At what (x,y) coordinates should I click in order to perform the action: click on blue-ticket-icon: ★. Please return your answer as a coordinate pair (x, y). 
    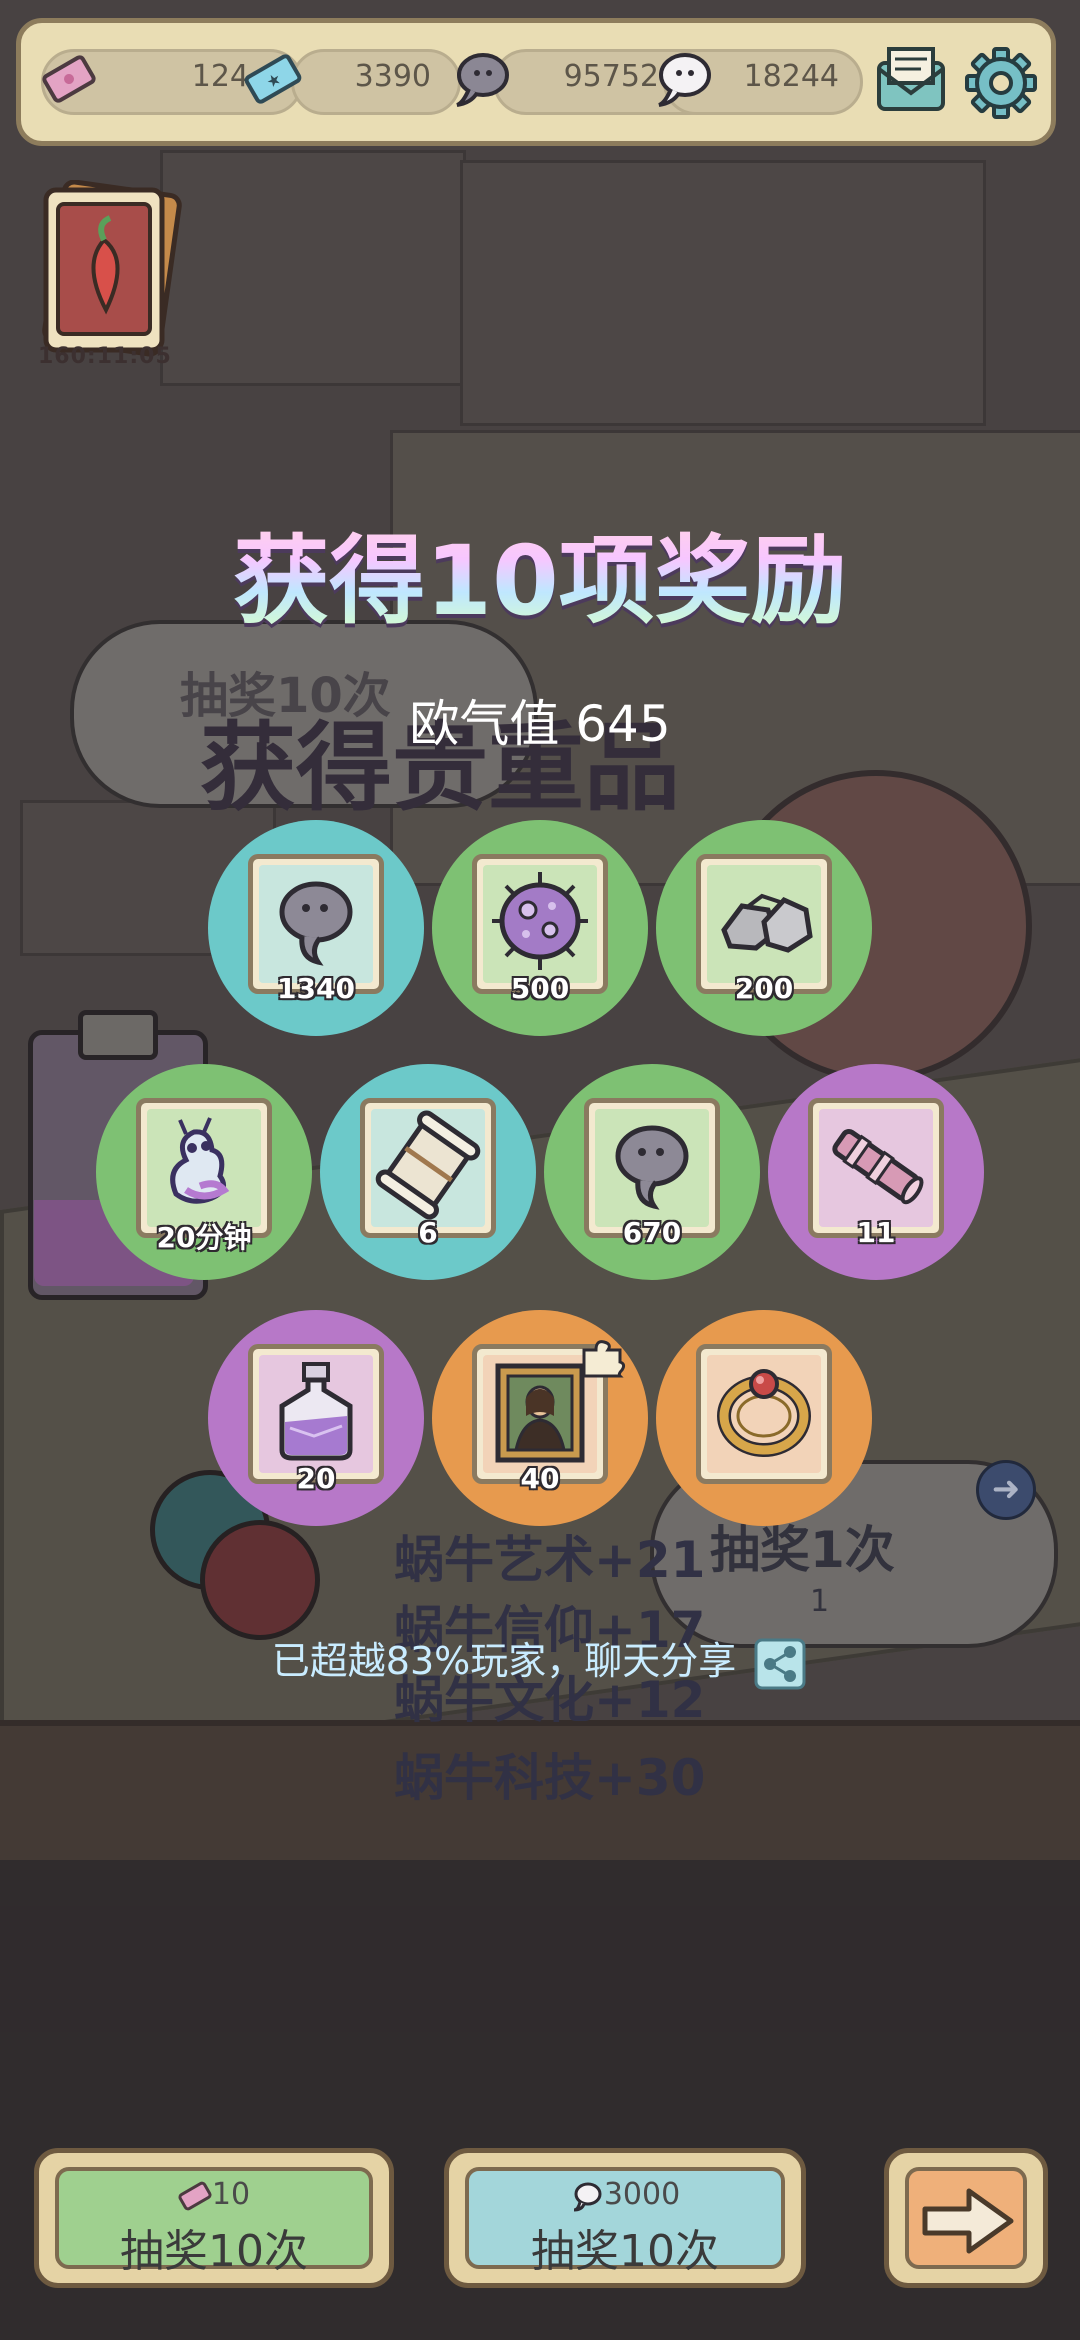
    Looking at the image, I should click on (273, 79).